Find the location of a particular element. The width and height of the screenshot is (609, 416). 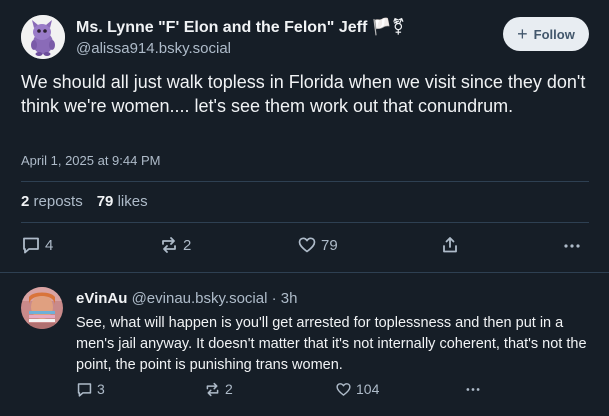

author-handle: @alissa914.bsky.social is located at coordinates (153, 48).